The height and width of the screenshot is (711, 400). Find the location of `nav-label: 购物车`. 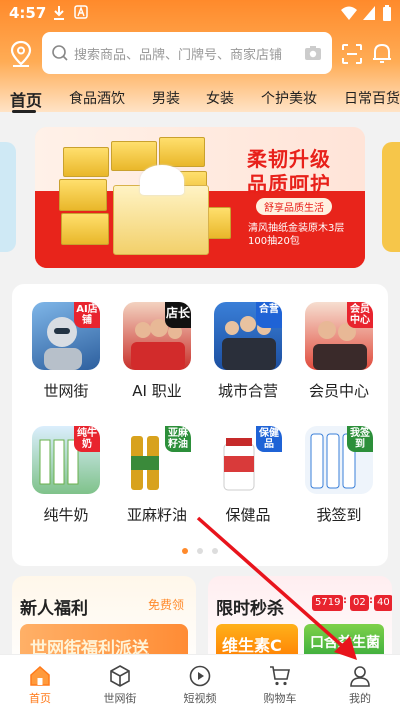

nav-label: 购物车 is located at coordinates (280, 698).